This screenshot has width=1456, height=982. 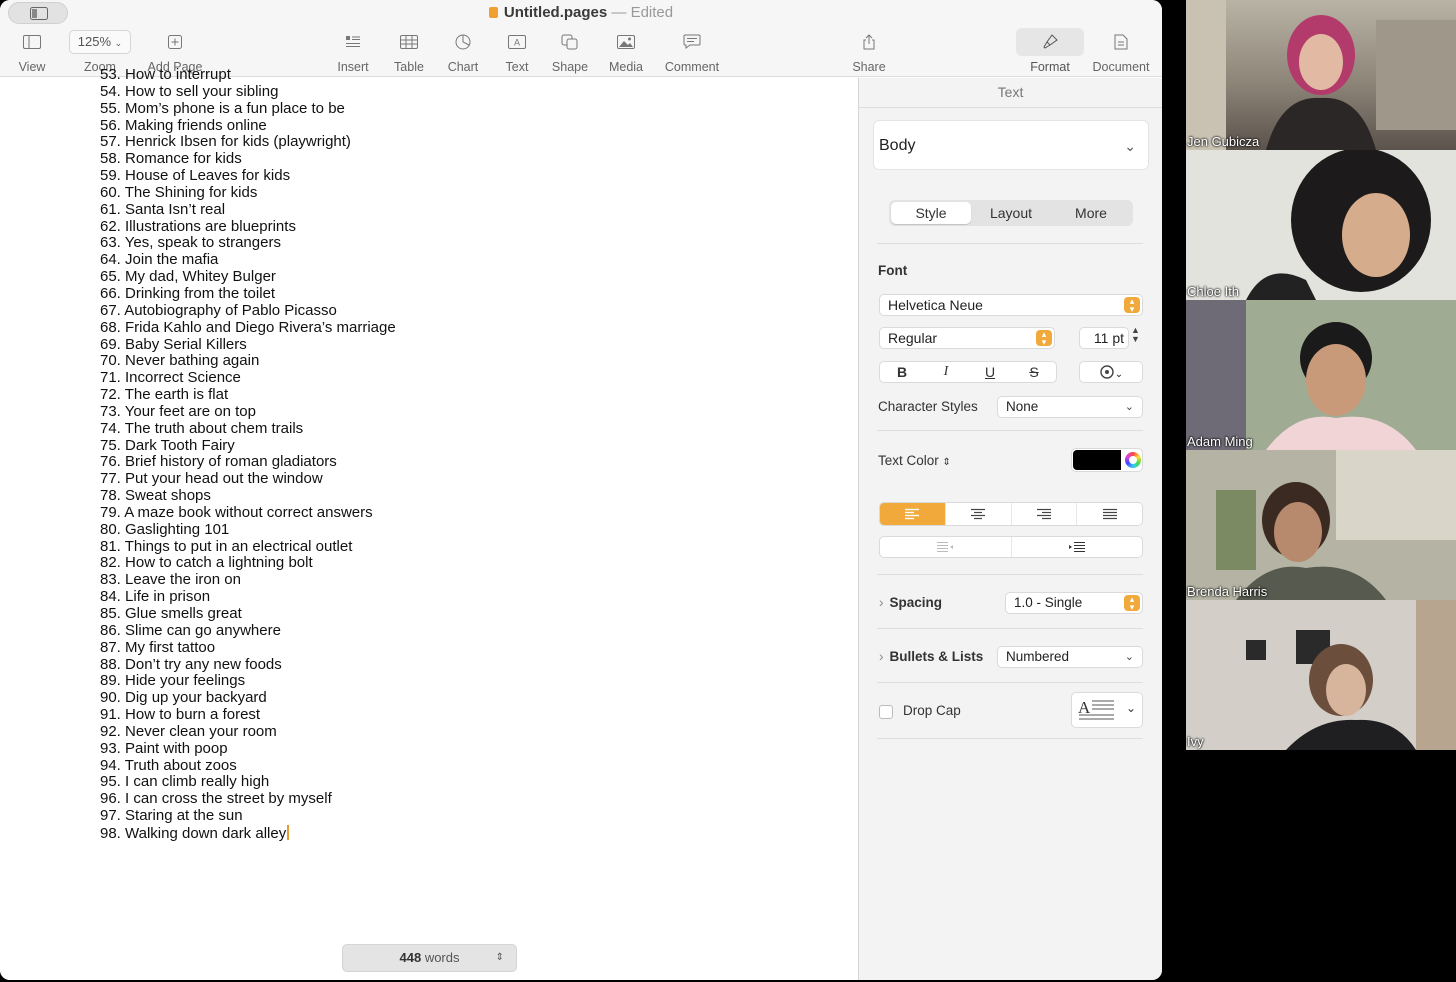 What do you see at coordinates (248, 665) in the screenshot?
I see `list-item: 88. Don’t try any new foods` at bounding box center [248, 665].